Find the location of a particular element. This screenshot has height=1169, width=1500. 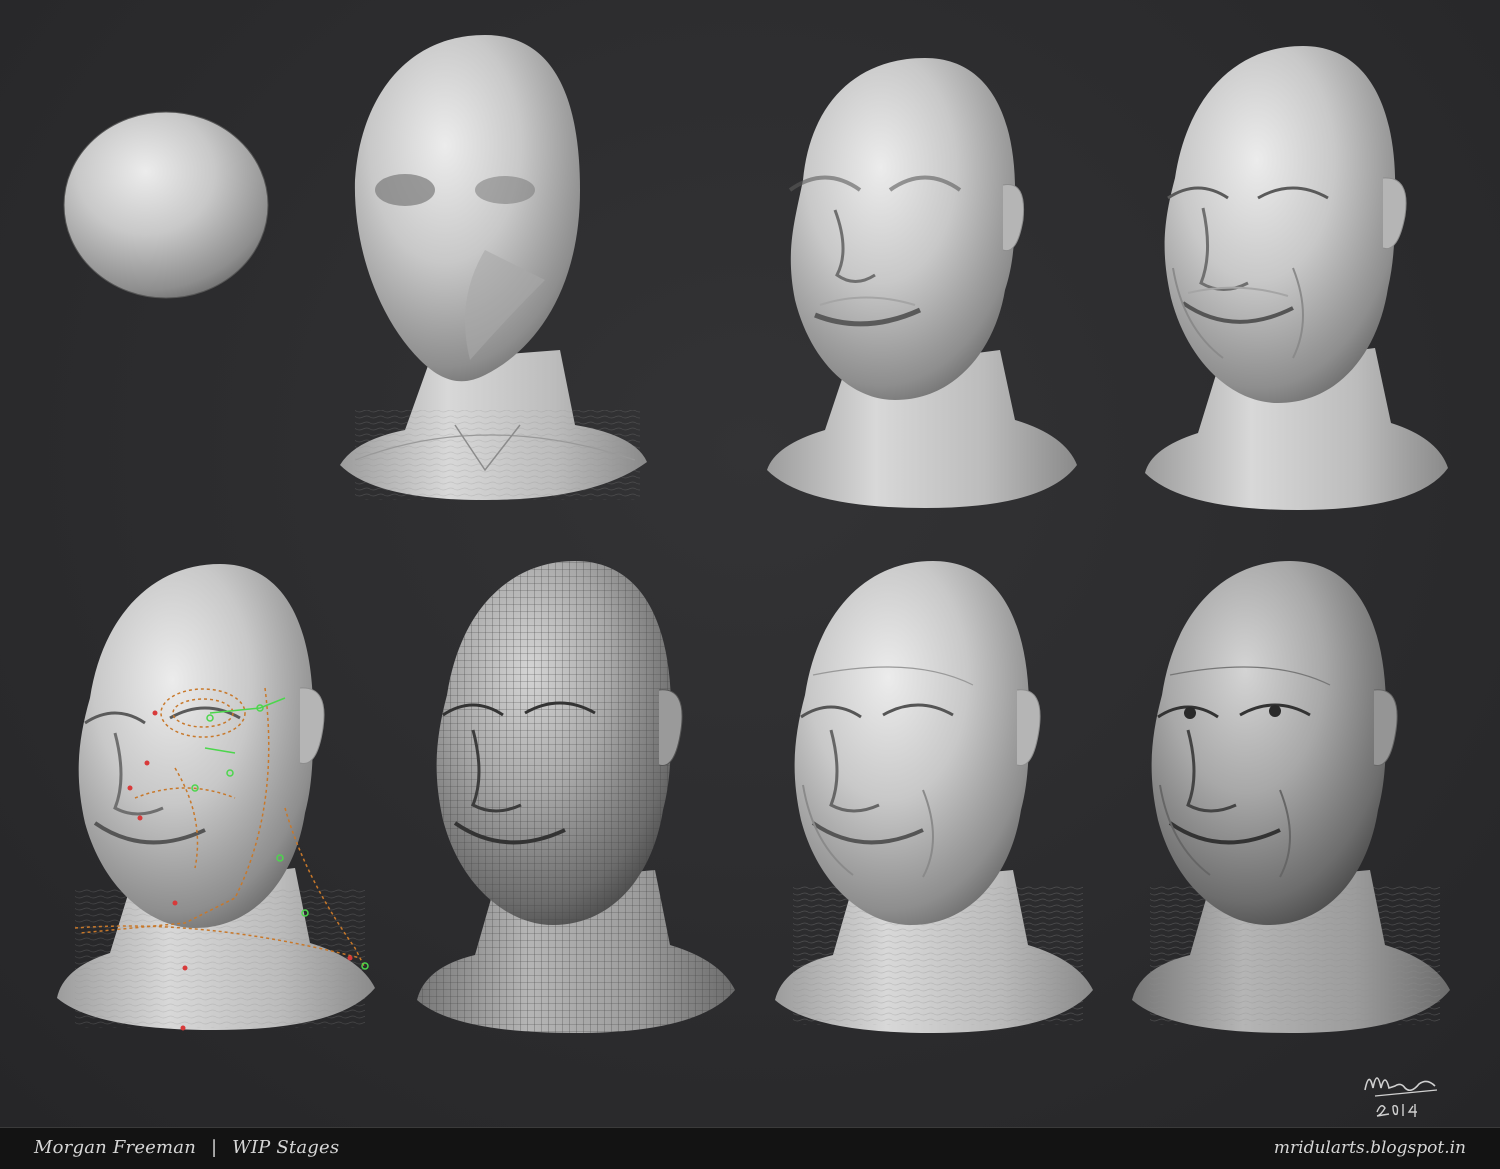

final-sculpt-head-image is located at coordinates (1291, 797).